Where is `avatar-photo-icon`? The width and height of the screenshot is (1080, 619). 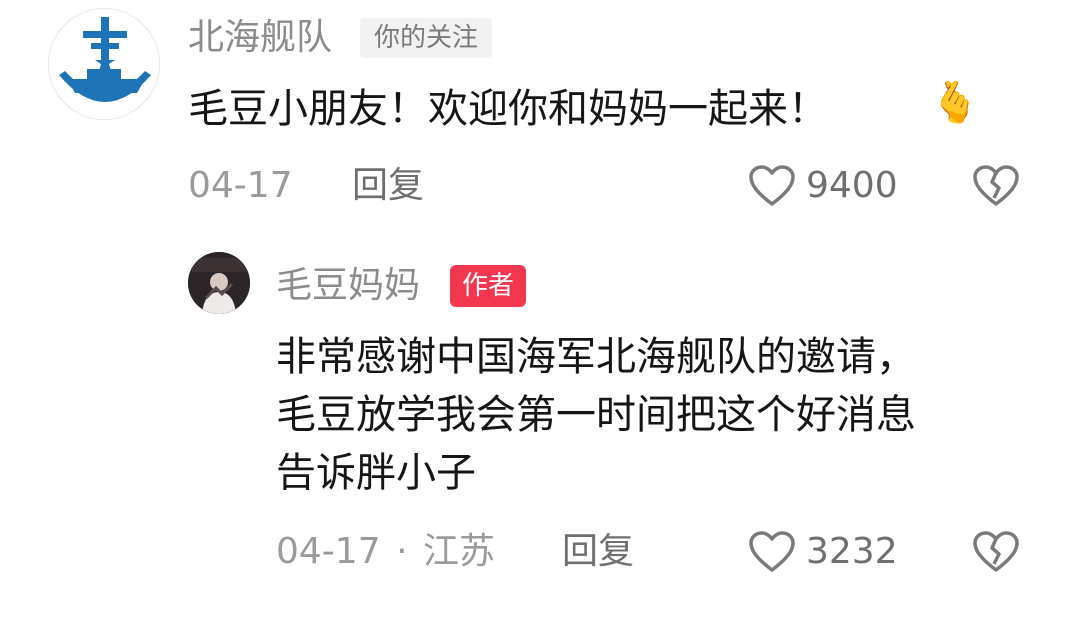 avatar-photo-icon is located at coordinates (219, 283).